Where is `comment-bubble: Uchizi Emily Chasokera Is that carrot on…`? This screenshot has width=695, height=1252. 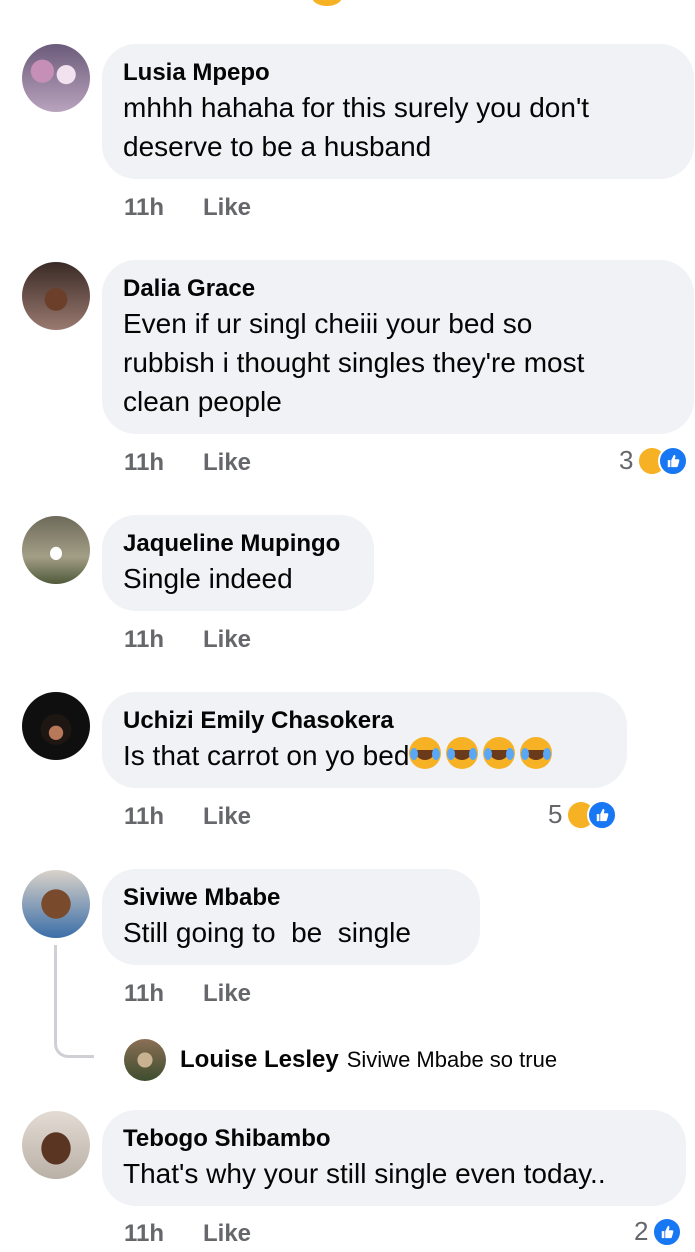 comment-bubble: Uchizi Emily Chasokera Is that carrot on… is located at coordinates (364, 740).